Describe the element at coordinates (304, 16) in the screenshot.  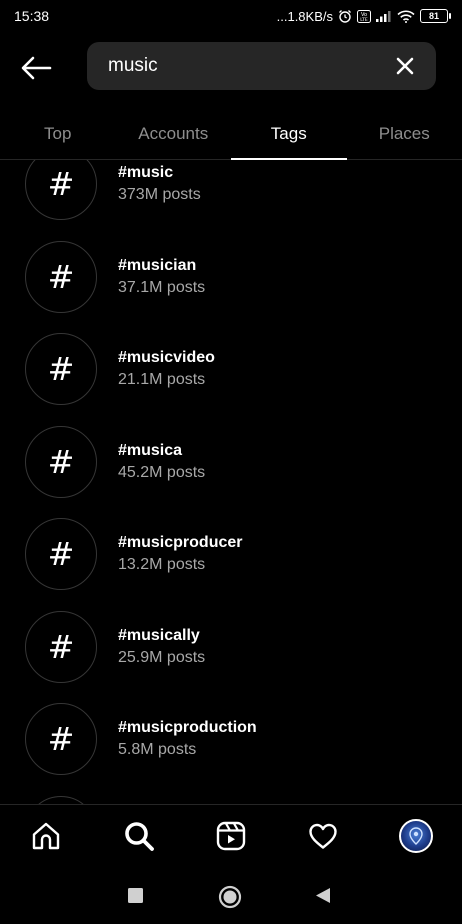
I see `network-speed: ...1.8KB/s` at that location.